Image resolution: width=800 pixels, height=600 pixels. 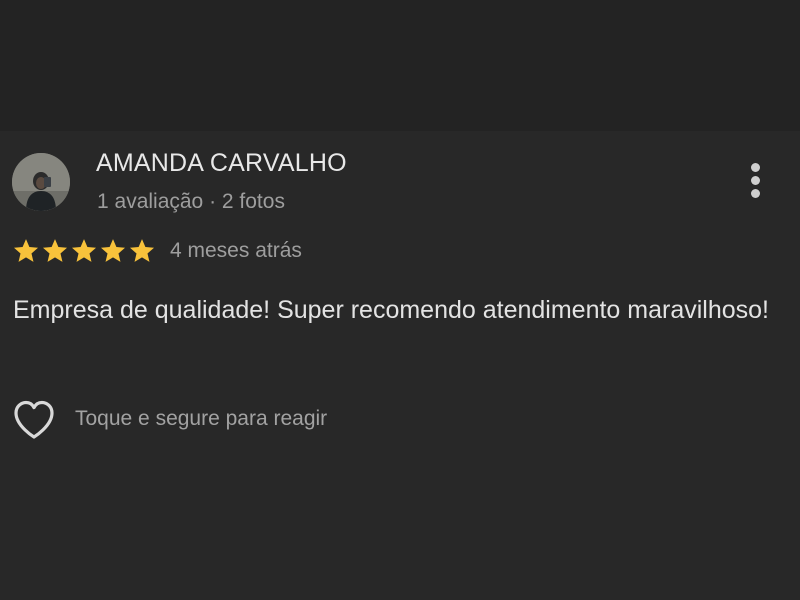 I want to click on more-vertical-icon, so click(x=755, y=167).